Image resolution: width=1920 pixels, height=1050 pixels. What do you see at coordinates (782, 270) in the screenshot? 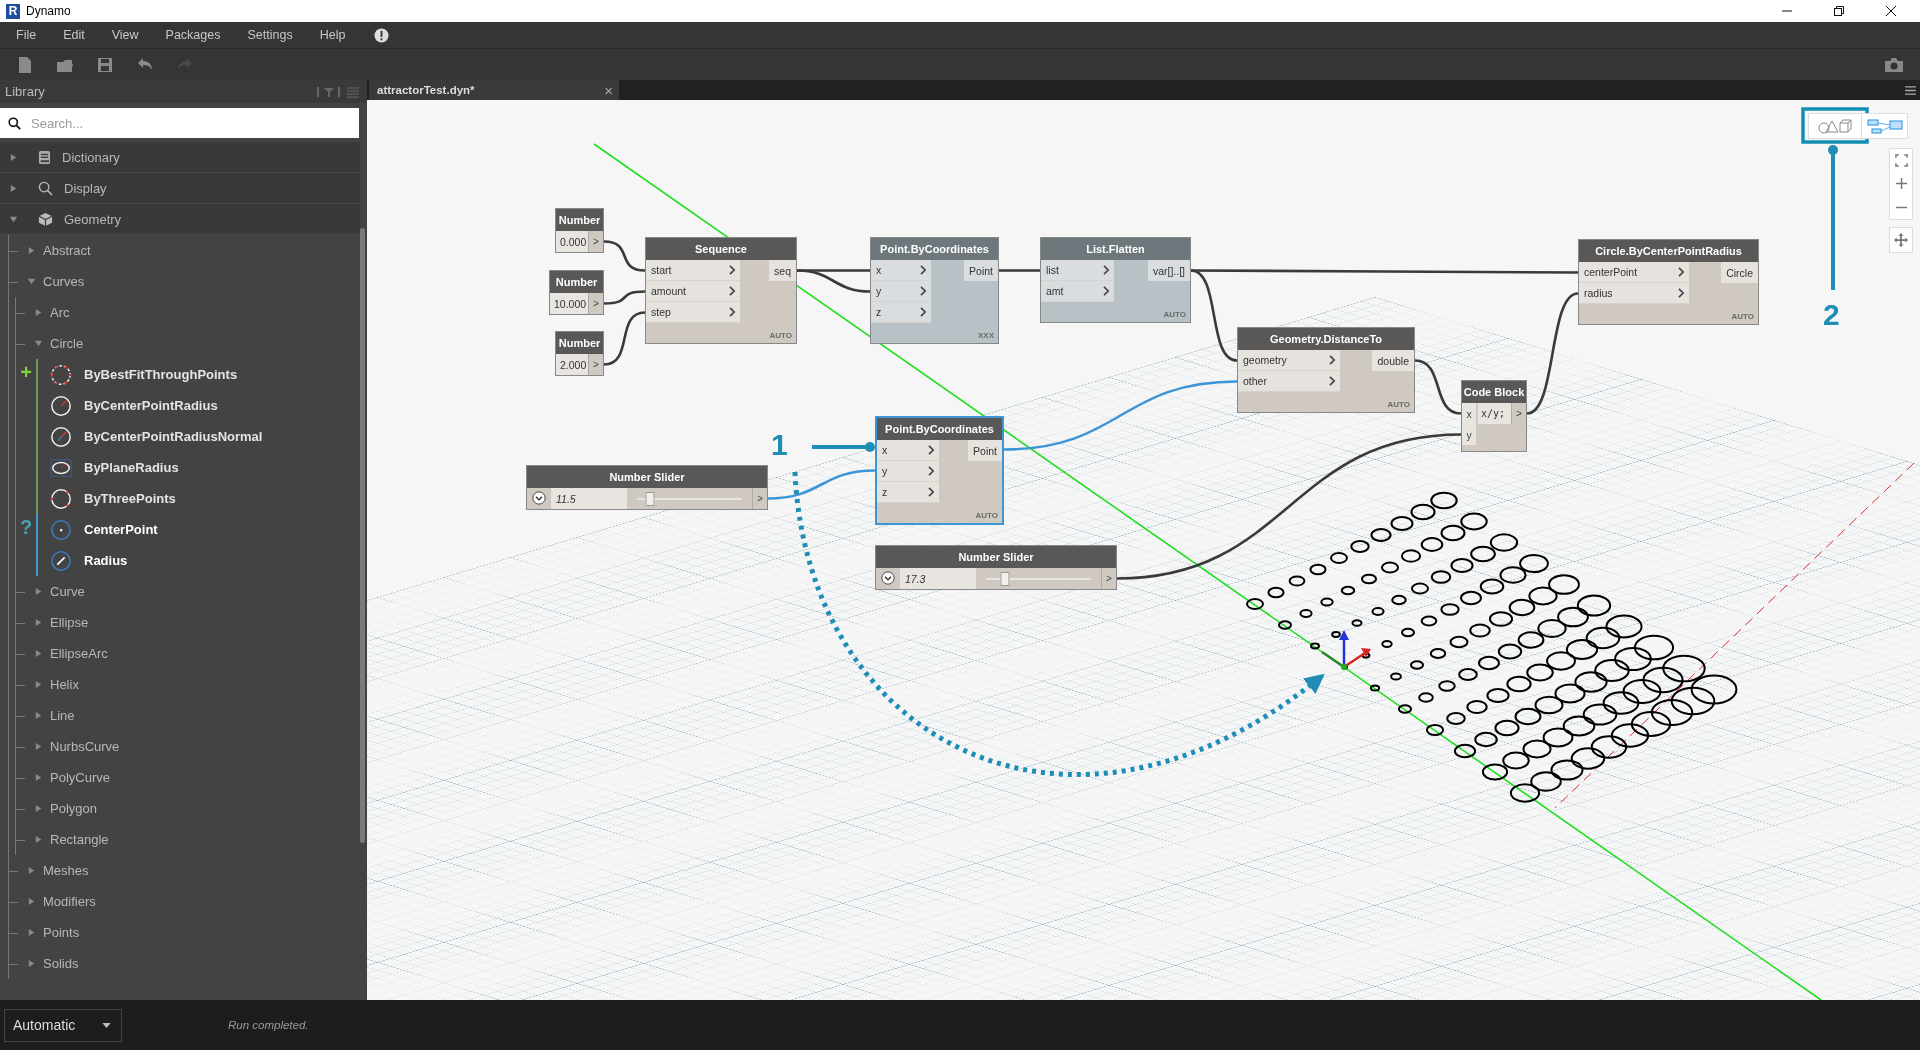
I see `output-port: seq` at bounding box center [782, 270].